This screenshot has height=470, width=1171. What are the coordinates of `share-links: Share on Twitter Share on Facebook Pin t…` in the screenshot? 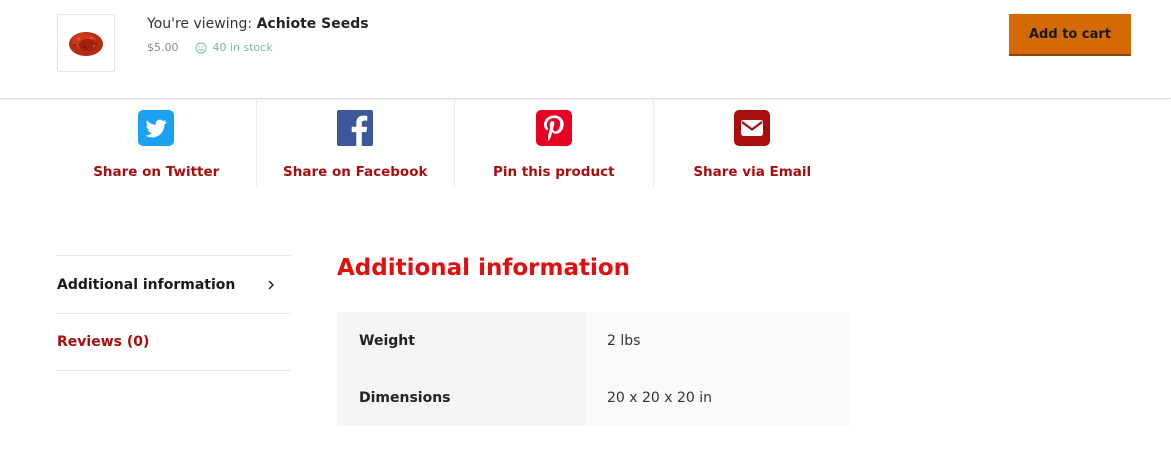 It's located at (454, 143).